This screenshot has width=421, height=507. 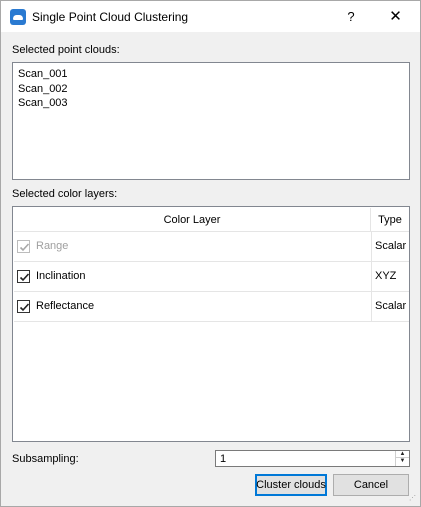 What do you see at coordinates (18, 17) in the screenshot?
I see `cloud-icon` at bounding box center [18, 17].